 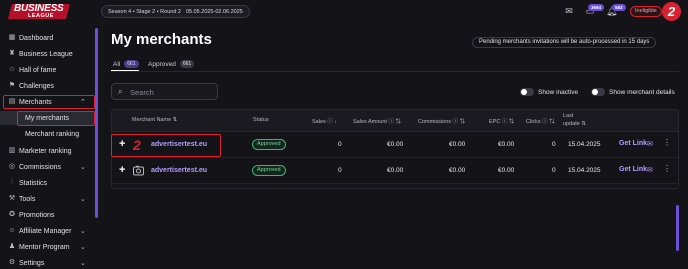 I want to click on merchants-highlight, so click(x=49, y=102).